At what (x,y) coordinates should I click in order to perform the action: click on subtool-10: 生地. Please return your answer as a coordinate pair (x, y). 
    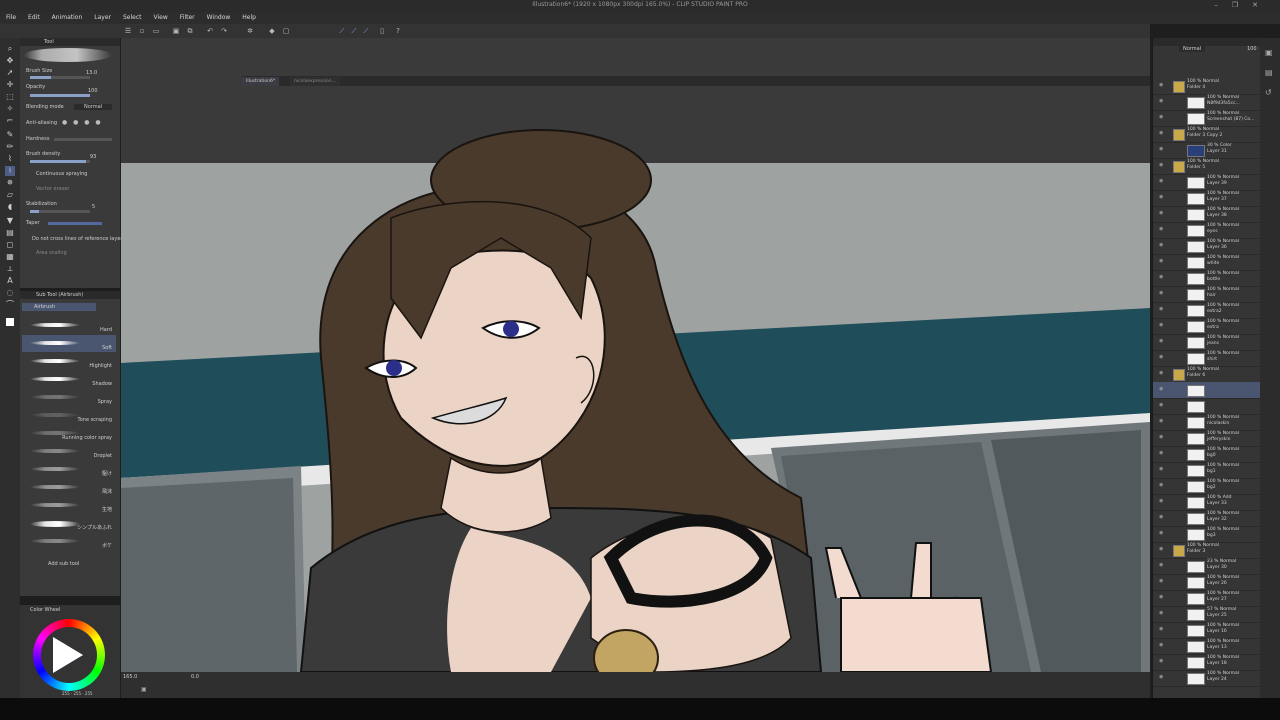
    Looking at the image, I should click on (69, 505).